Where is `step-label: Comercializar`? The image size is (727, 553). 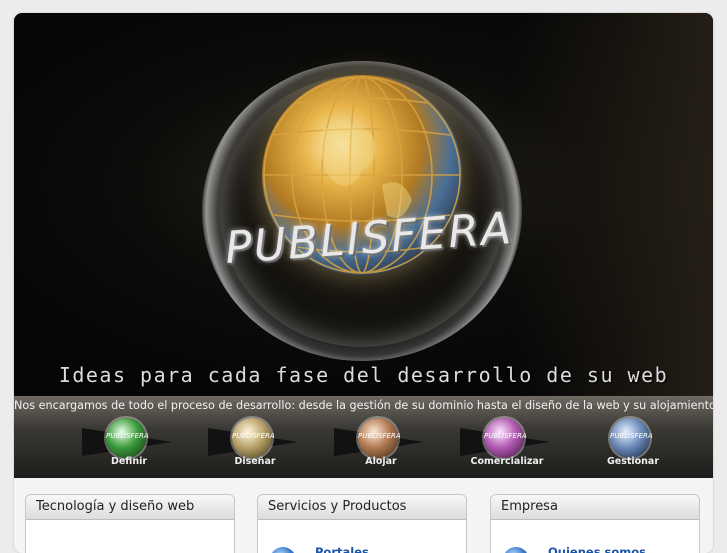
step-label: Comercializar is located at coordinates (507, 461).